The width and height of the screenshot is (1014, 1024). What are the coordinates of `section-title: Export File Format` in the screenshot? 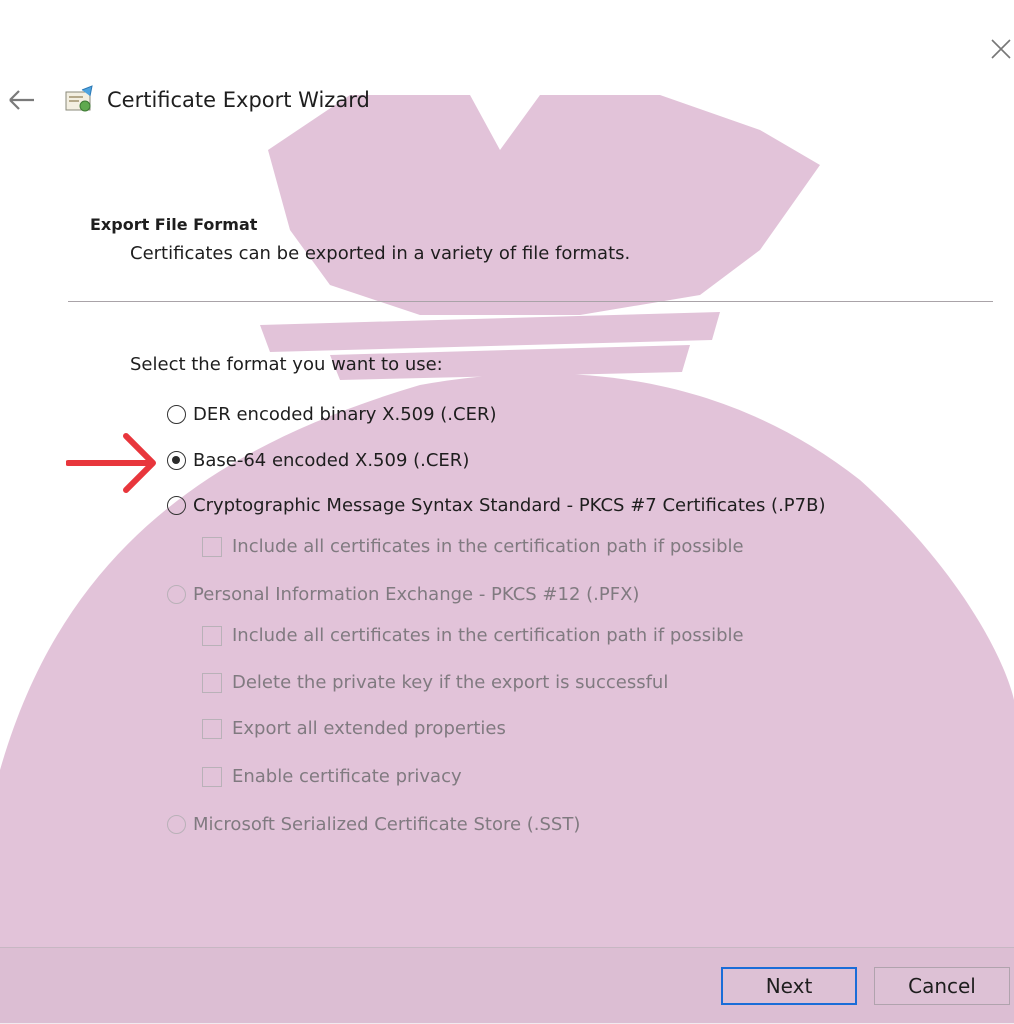 It's located at (174, 224).